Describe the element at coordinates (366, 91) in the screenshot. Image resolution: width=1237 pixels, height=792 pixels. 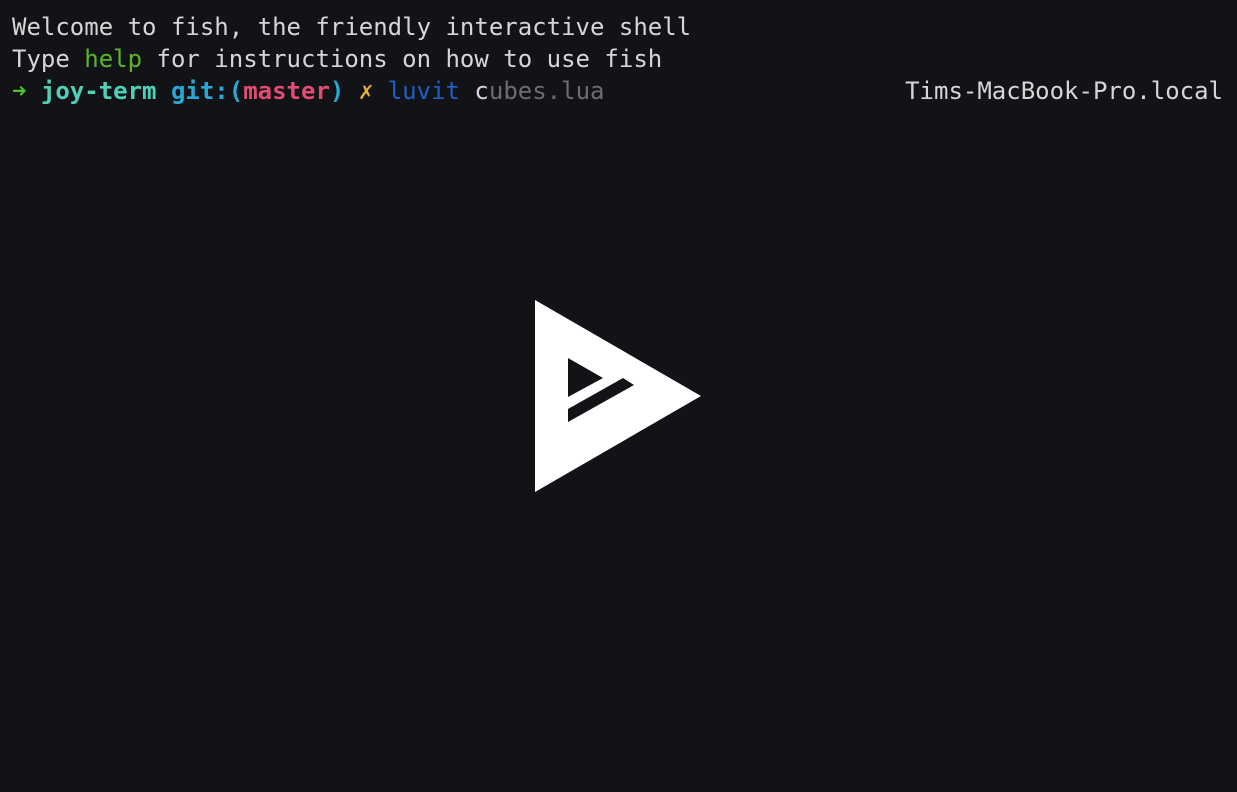
I see `prompt-dirty-icon: ✗` at that location.